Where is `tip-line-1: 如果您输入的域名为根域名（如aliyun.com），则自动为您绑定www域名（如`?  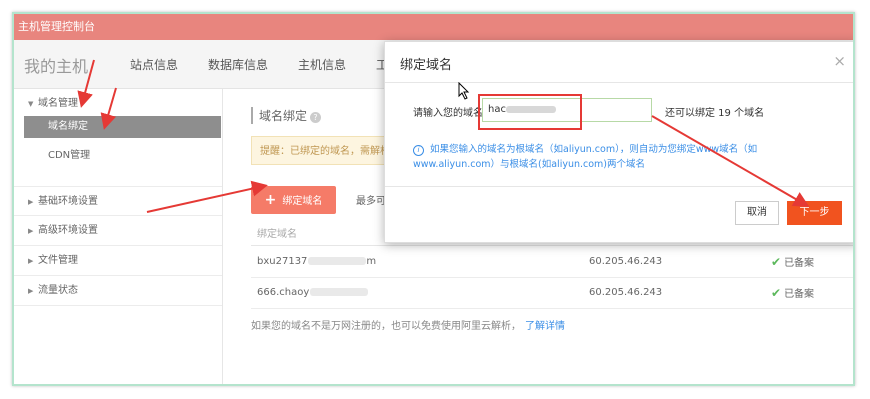 tip-line-1: 如果您输入的域名为根域名（如aliyun.com），则自动为您绑定www域名（如 is located at coordinates (594, 149).